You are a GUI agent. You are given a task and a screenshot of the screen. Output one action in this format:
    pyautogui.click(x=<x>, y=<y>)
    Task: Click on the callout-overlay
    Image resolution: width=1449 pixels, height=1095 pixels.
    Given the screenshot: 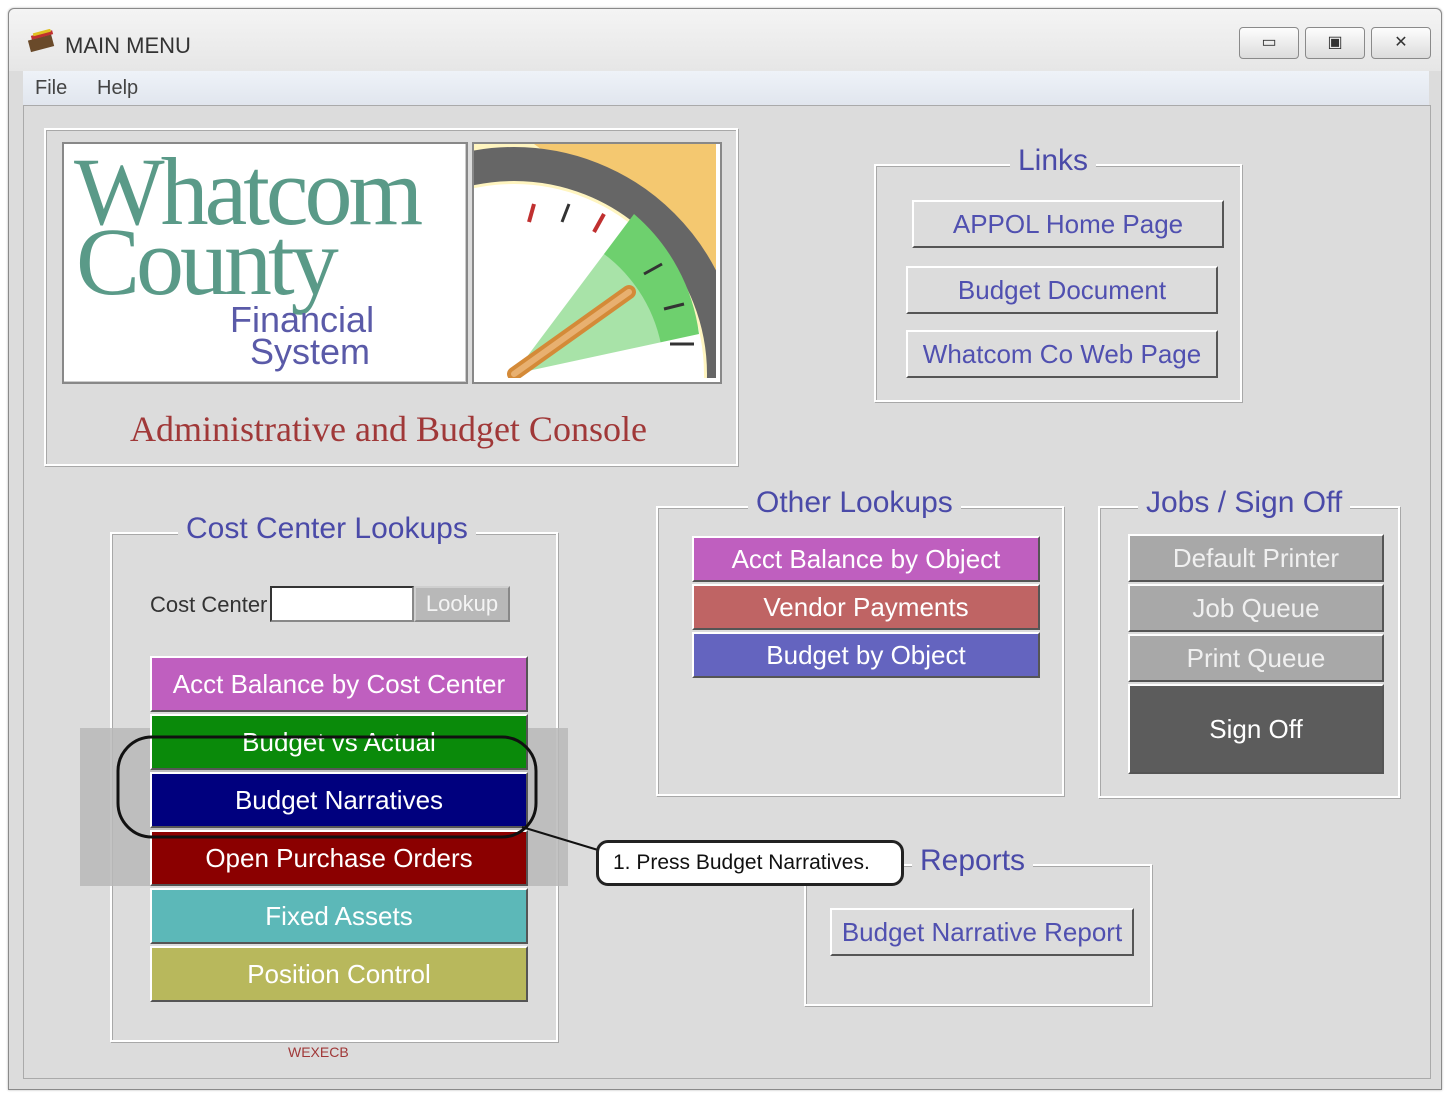 What is the action you would take?
    pyautogui.click(x=357, y=793)
    